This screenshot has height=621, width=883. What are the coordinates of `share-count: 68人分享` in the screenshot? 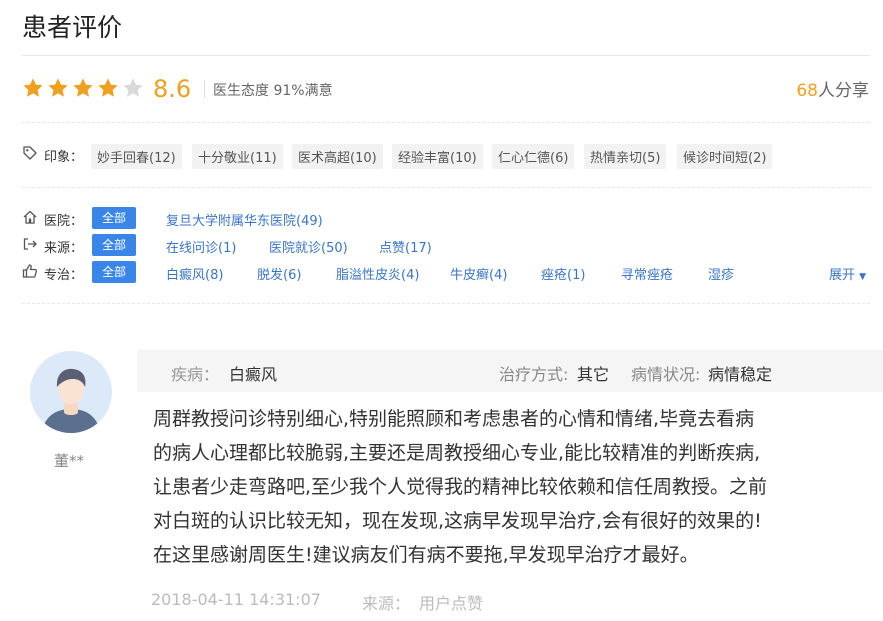 It's located at (832, 88).